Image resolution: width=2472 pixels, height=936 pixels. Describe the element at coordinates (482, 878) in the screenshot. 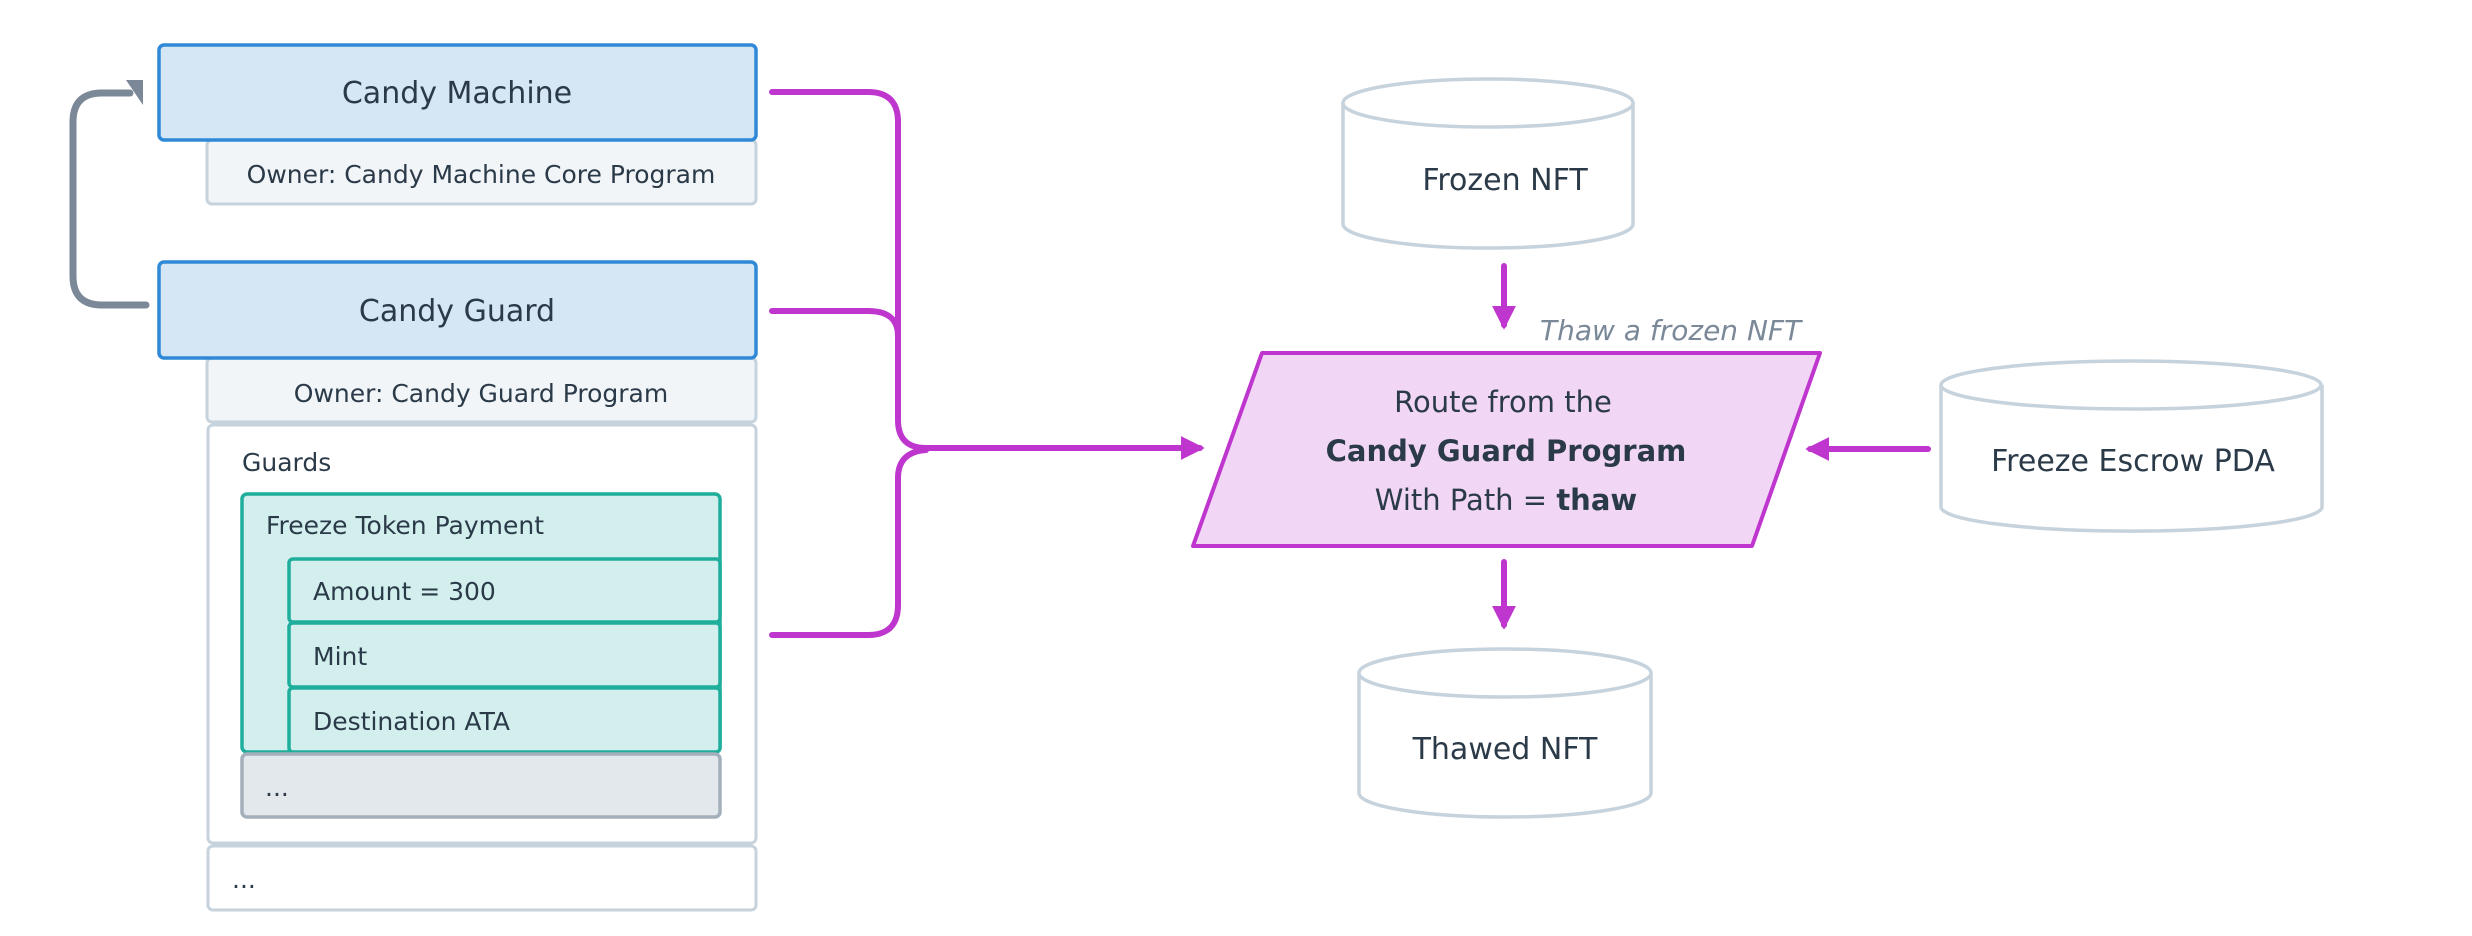

I see `more-fields-box` at that location.